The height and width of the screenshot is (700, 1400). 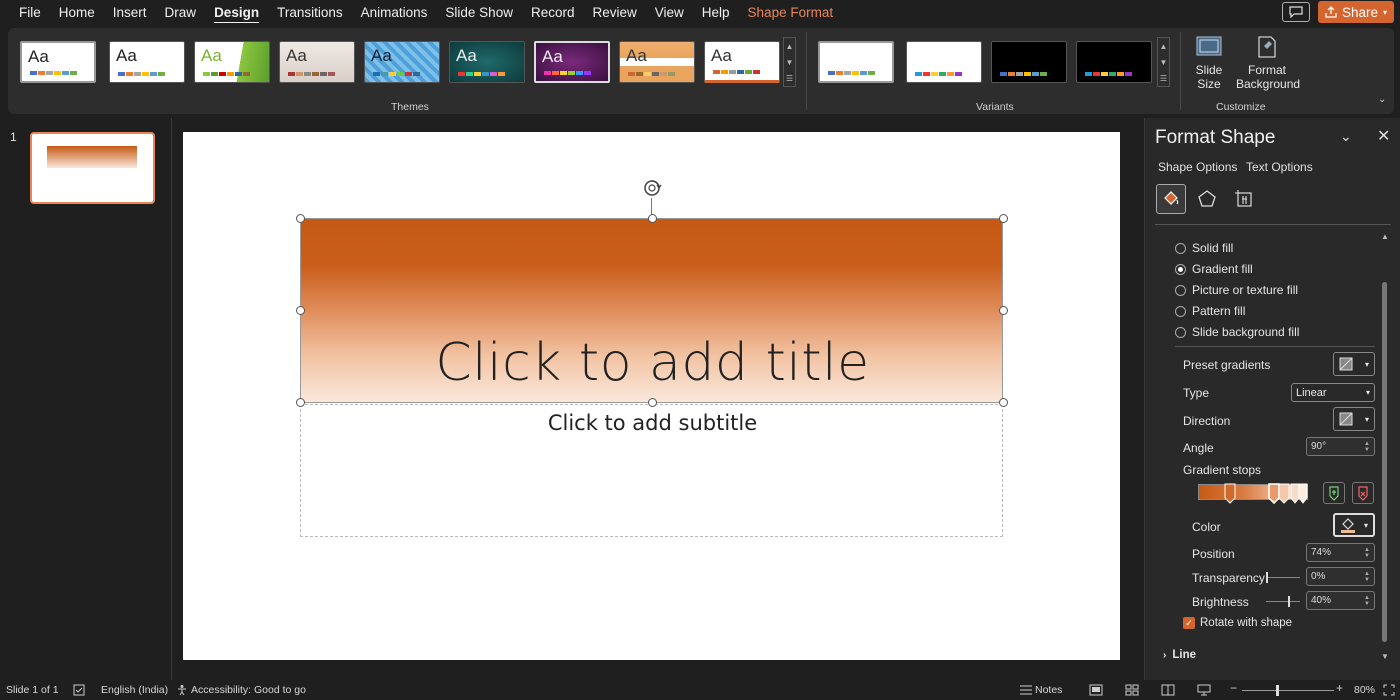 I want to click on menu-animations: Animations, so click(x=394, y=13).